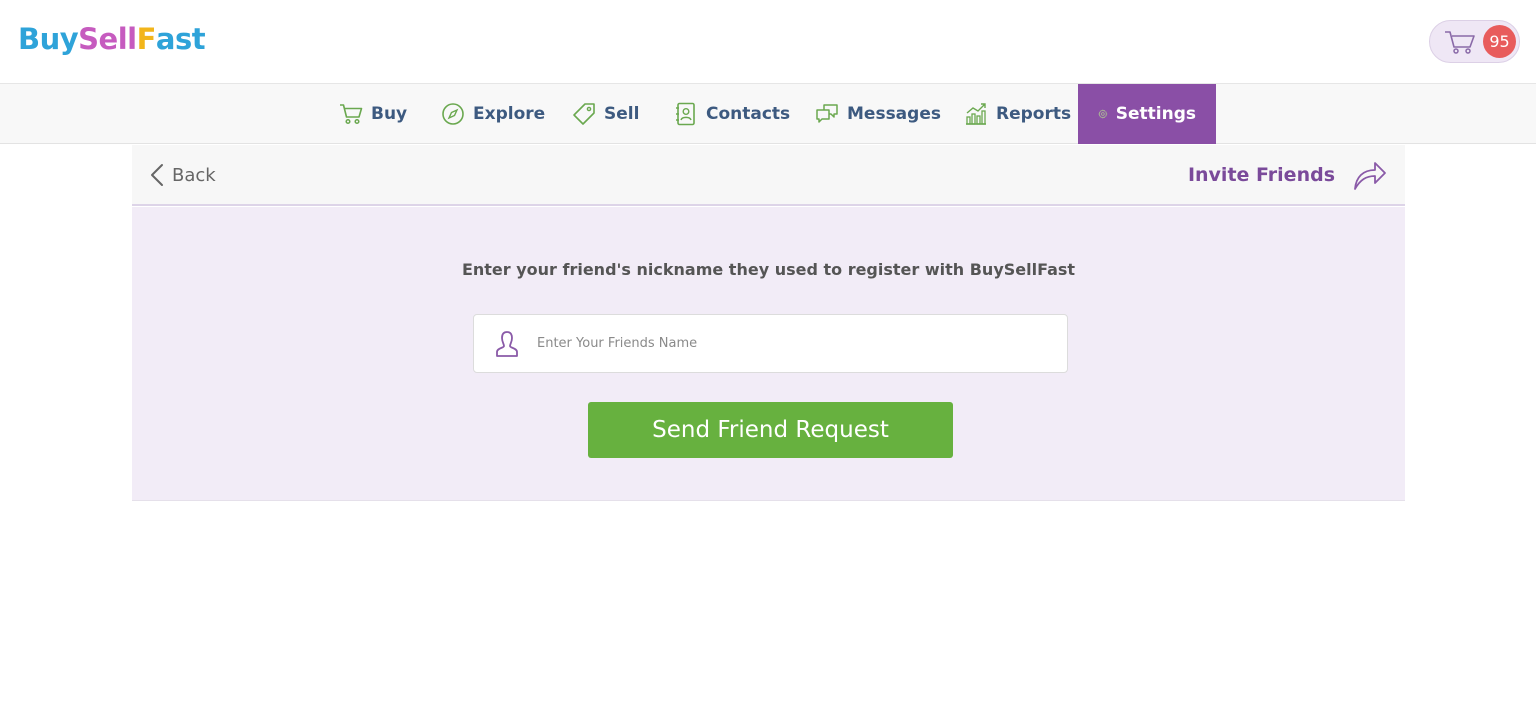 The width and height of the screenshot is (1536, 709). Describe the element at coordinates (768, 175) in the screenshot. I see `sub-toolbar: Back Invite Friends` at that location.